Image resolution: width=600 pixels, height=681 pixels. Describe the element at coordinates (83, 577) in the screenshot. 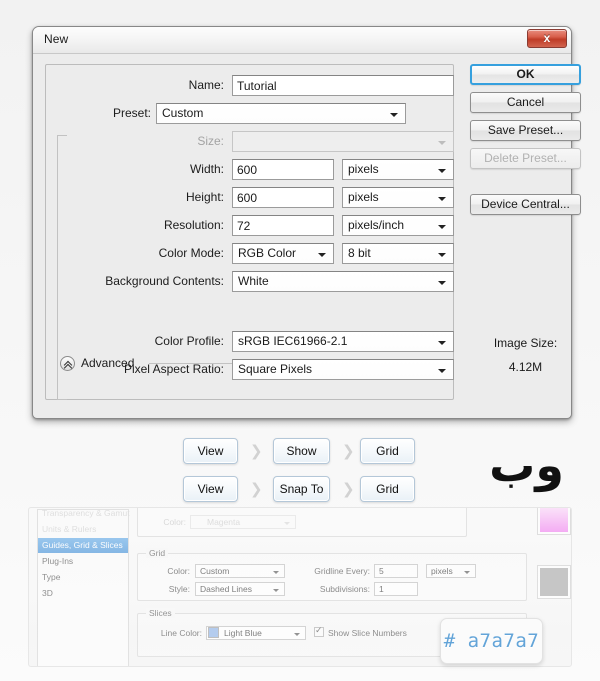

I see `sidebar-item-type: Type` at that location.